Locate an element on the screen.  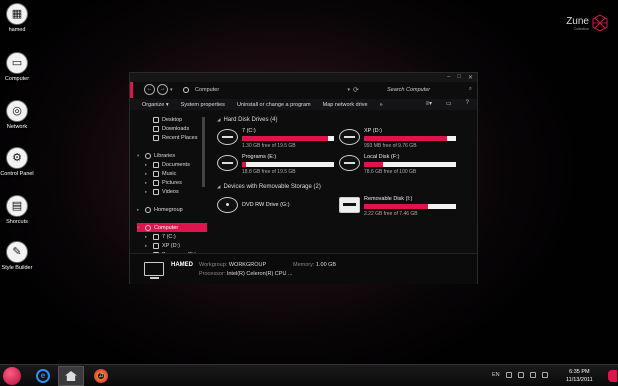
sidebar-item-label: Recent Places is located at coordinates (180, 137).